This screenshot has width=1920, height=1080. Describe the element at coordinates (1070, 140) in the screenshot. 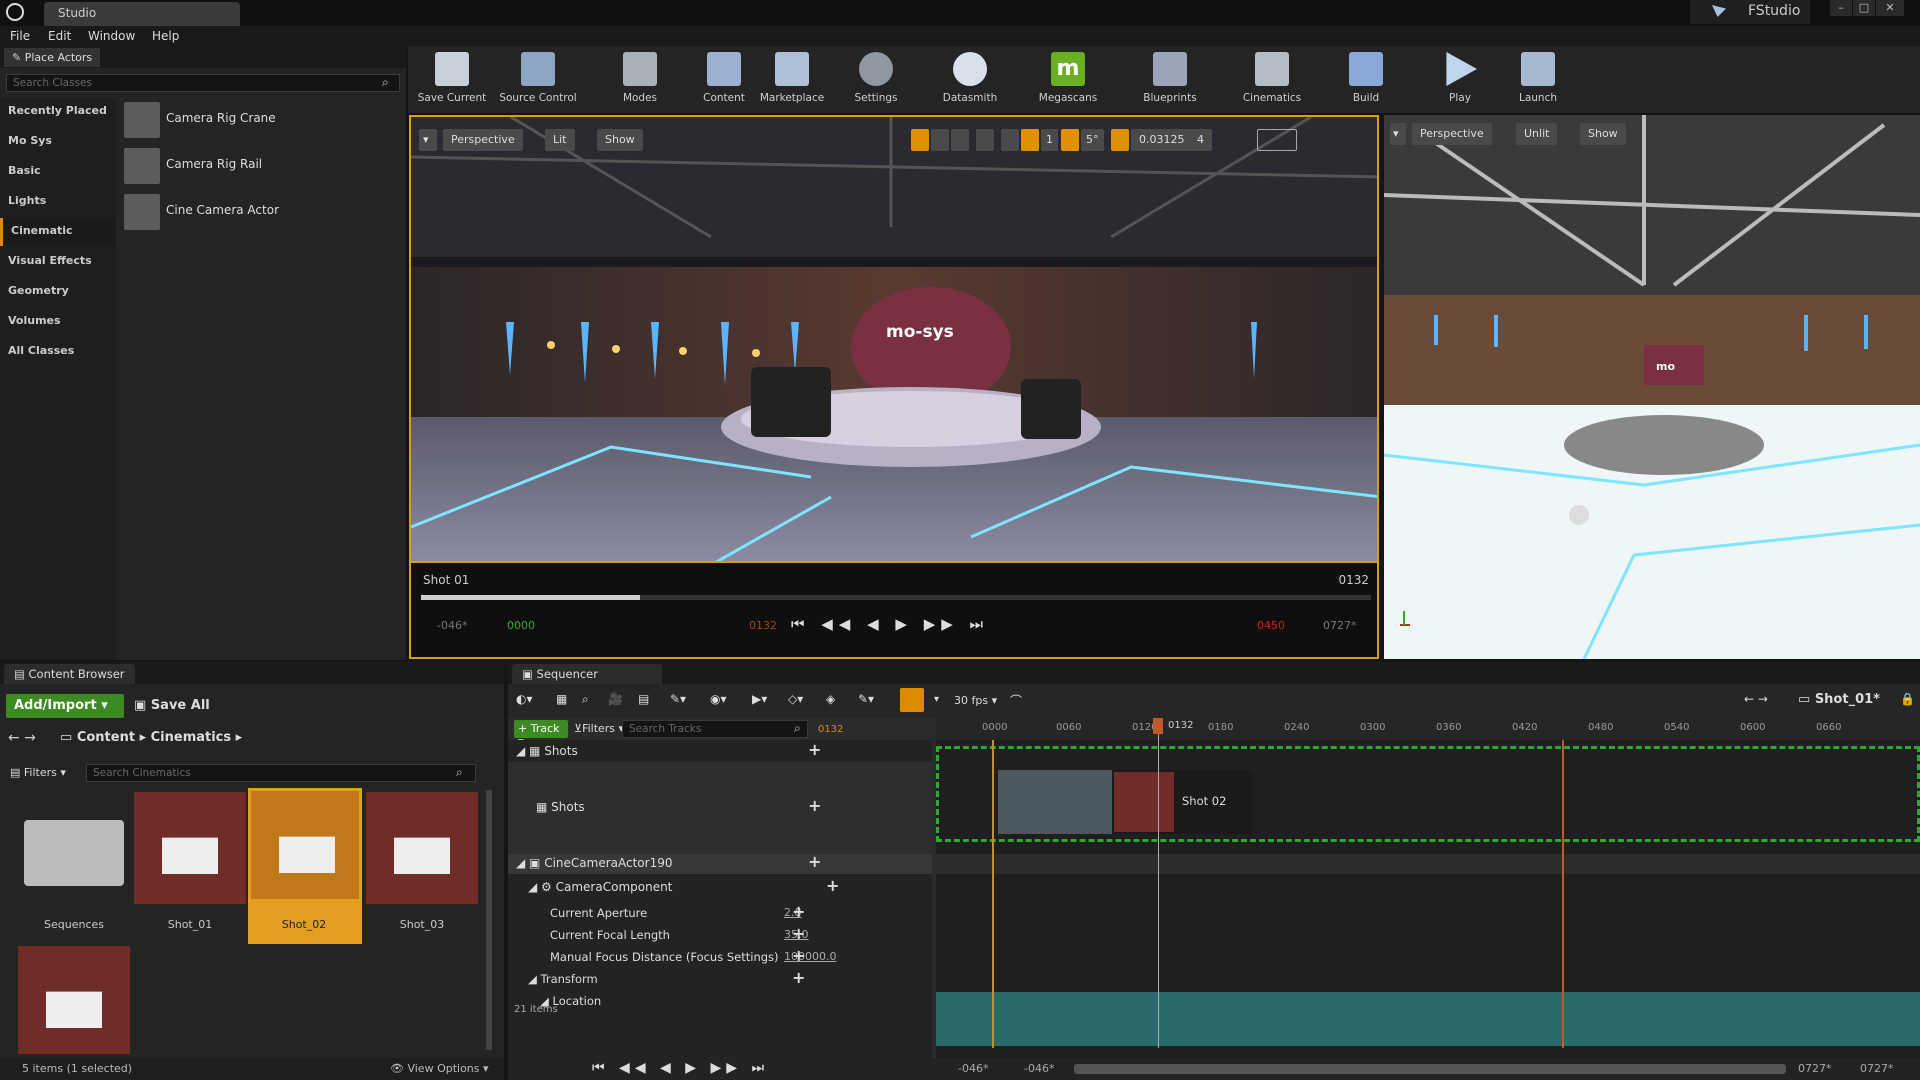

I see `rotation-snap-icon` at that location.